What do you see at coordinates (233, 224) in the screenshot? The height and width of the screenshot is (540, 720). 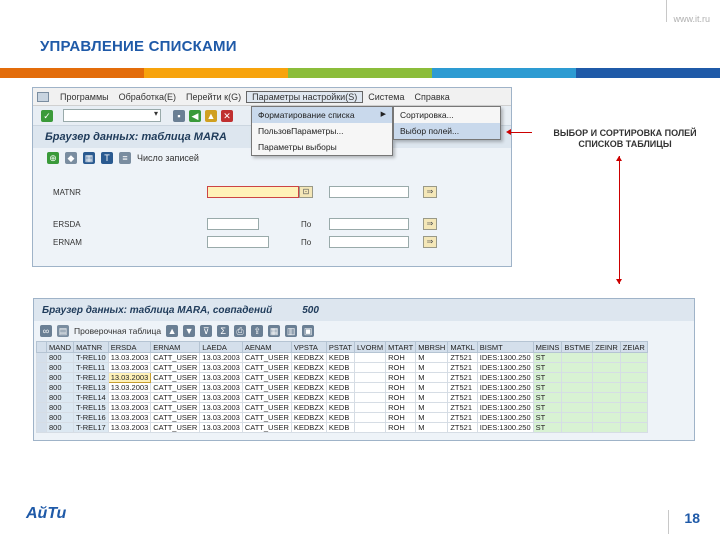 I see `ersda-from-input` at bounding box center [233, 224].